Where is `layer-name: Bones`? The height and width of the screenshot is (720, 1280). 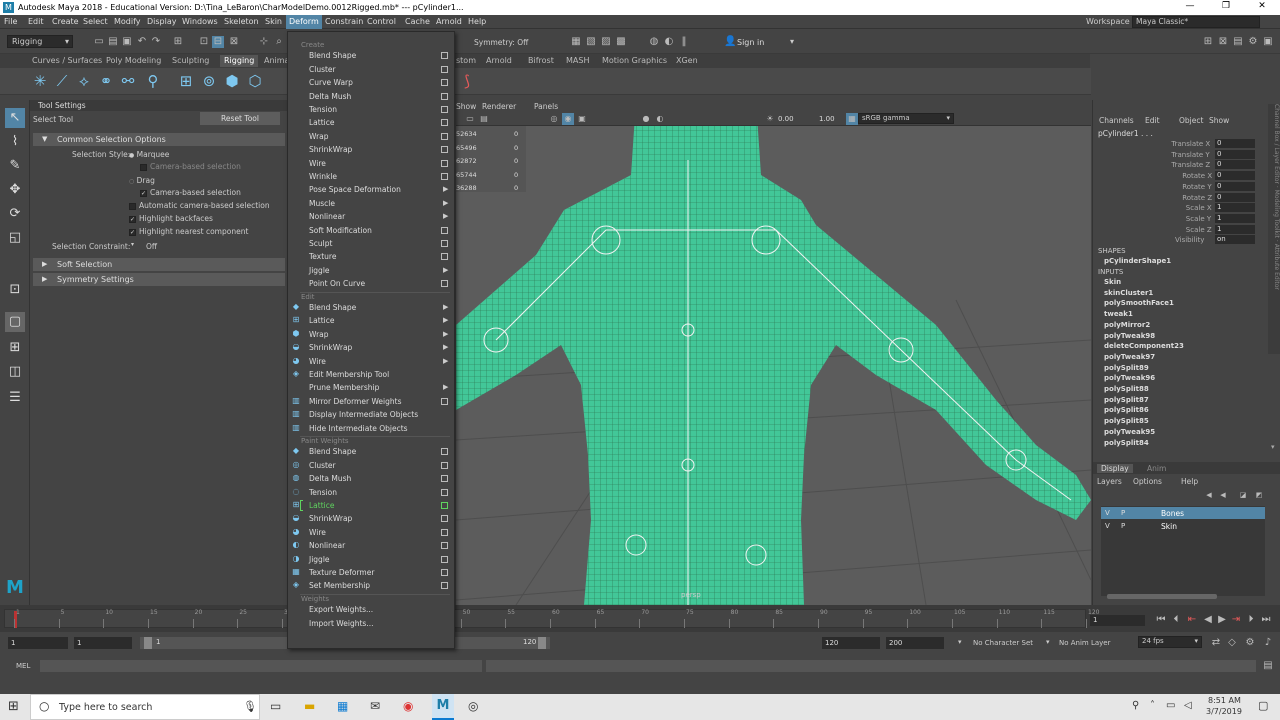 layer-name: Bones is located at coordinates (1172, 513).